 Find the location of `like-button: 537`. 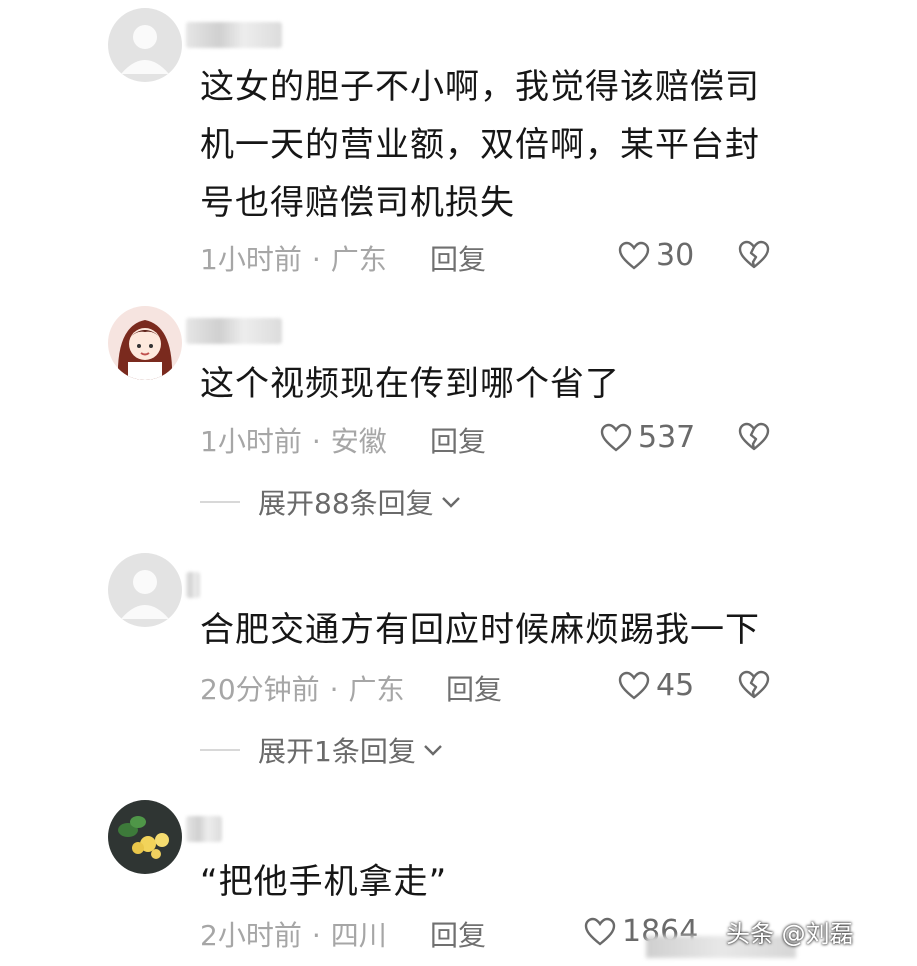

like-button: 537 is located at coordinates (647, 437).